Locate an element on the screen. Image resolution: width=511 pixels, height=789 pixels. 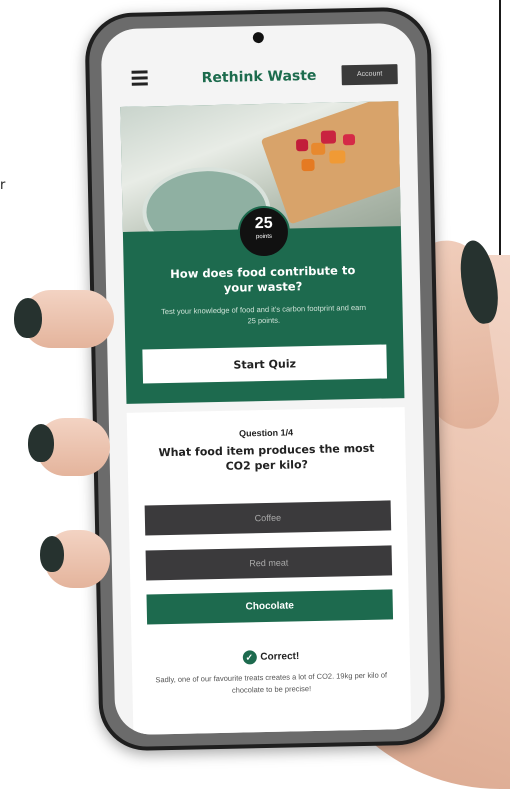
app-header: Rethink Waste Account is located at coordinates (258, 76).